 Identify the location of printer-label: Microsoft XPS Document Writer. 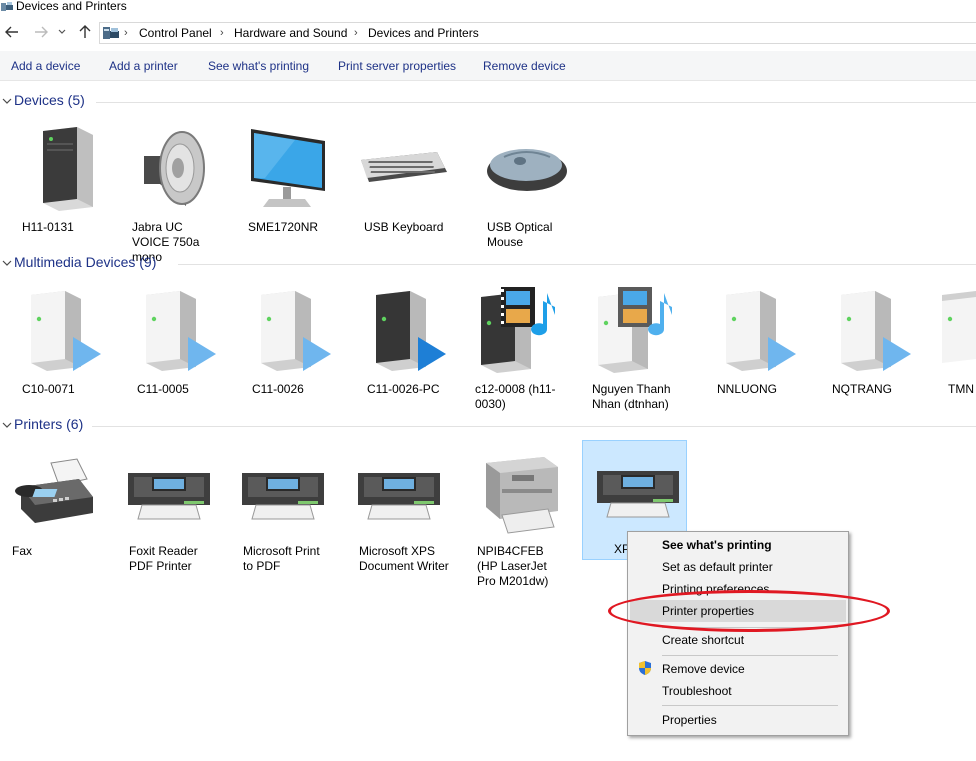
(404, 558).